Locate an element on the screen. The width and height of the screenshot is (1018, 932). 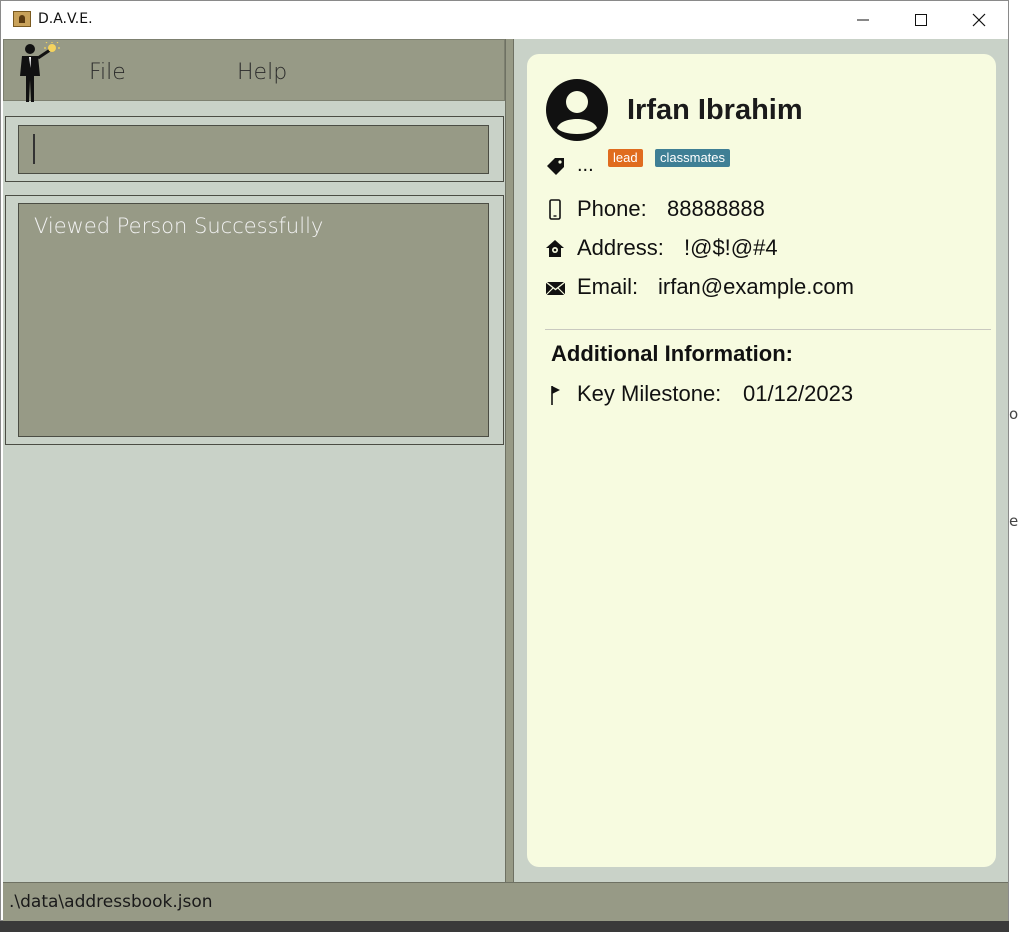
menu-help: Help is located at coordinates (262, 72).